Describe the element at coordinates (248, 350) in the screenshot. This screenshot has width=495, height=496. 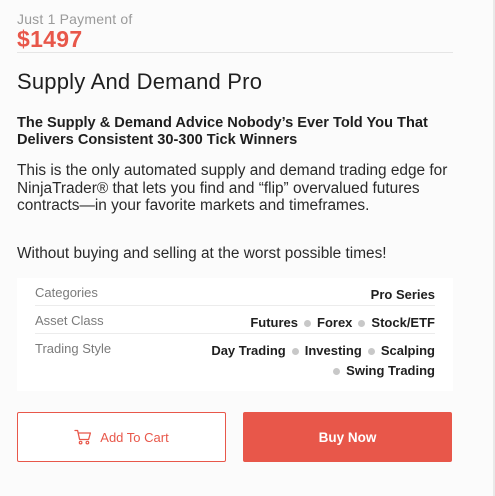
I see `trading-style-tag: Day Trading` at that location.